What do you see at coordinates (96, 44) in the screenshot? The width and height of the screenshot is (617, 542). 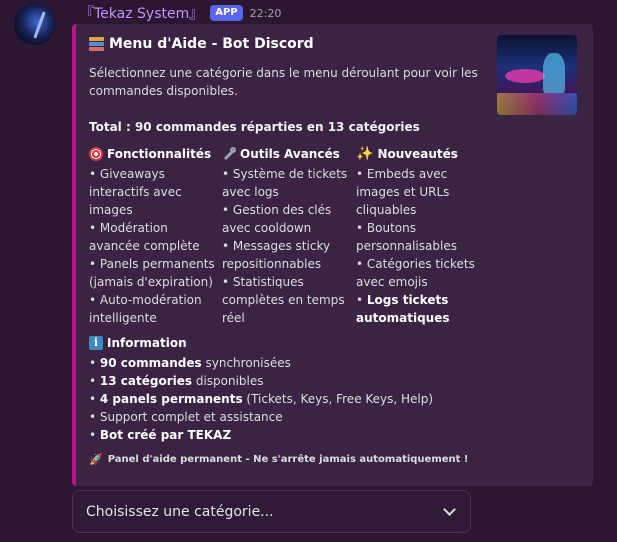 I see `books-icon` at bounding box center [96, 44].